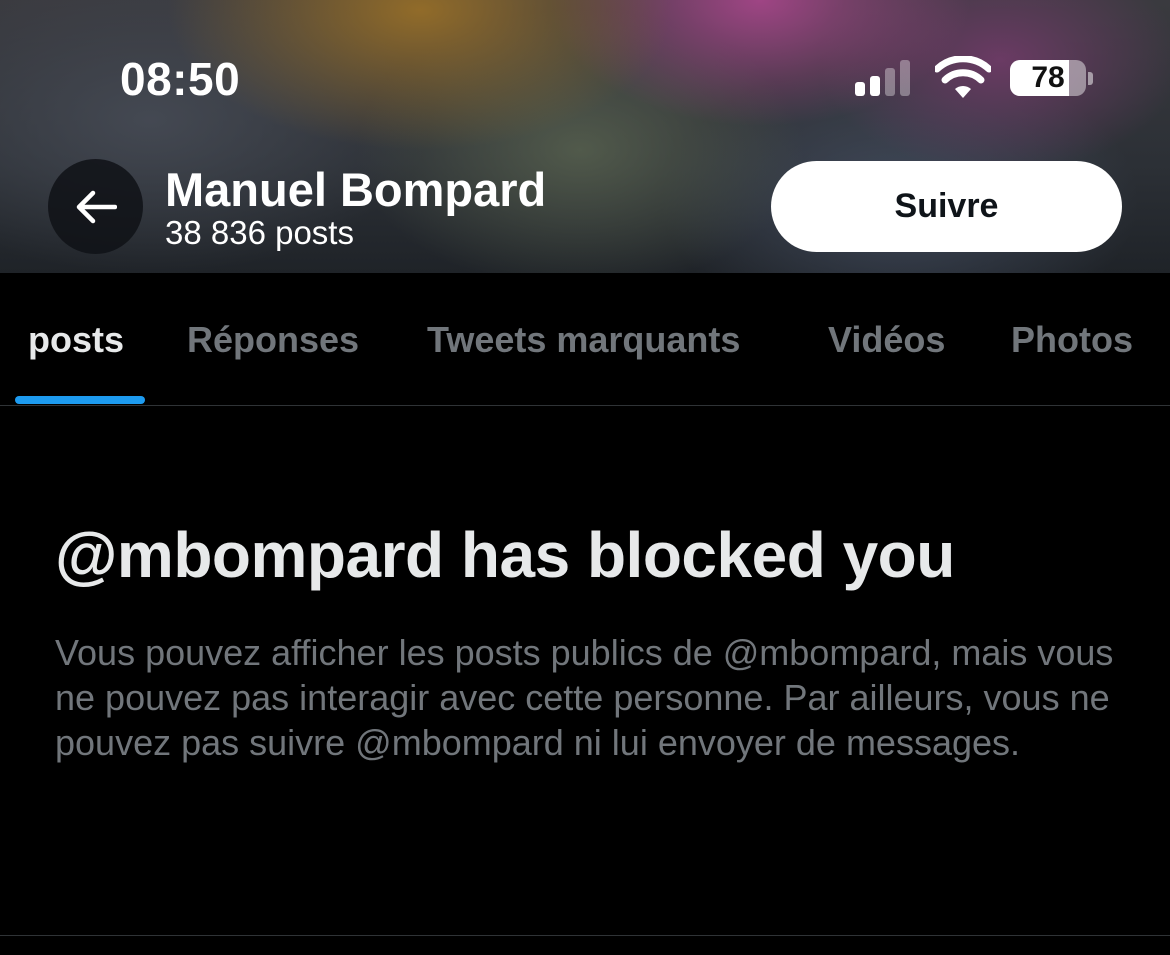  What do you see at coordinates (963, 77) in the screenshot?
I see `wifi-icon` at bounding box center [963, 77].